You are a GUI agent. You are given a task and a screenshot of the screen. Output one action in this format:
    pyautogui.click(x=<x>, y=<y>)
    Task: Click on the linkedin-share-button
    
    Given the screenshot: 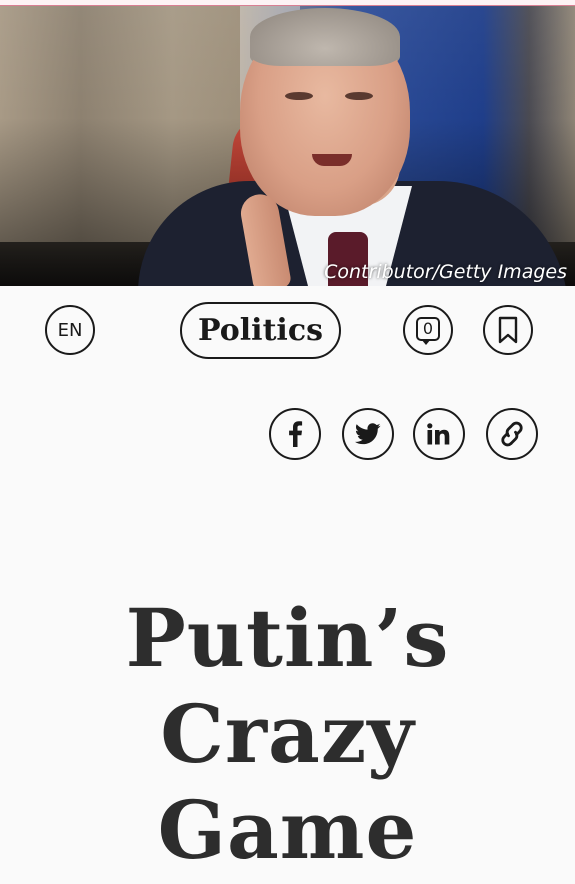 What is the action you would take?
    pyautogui.click(x=439, y=434)
    